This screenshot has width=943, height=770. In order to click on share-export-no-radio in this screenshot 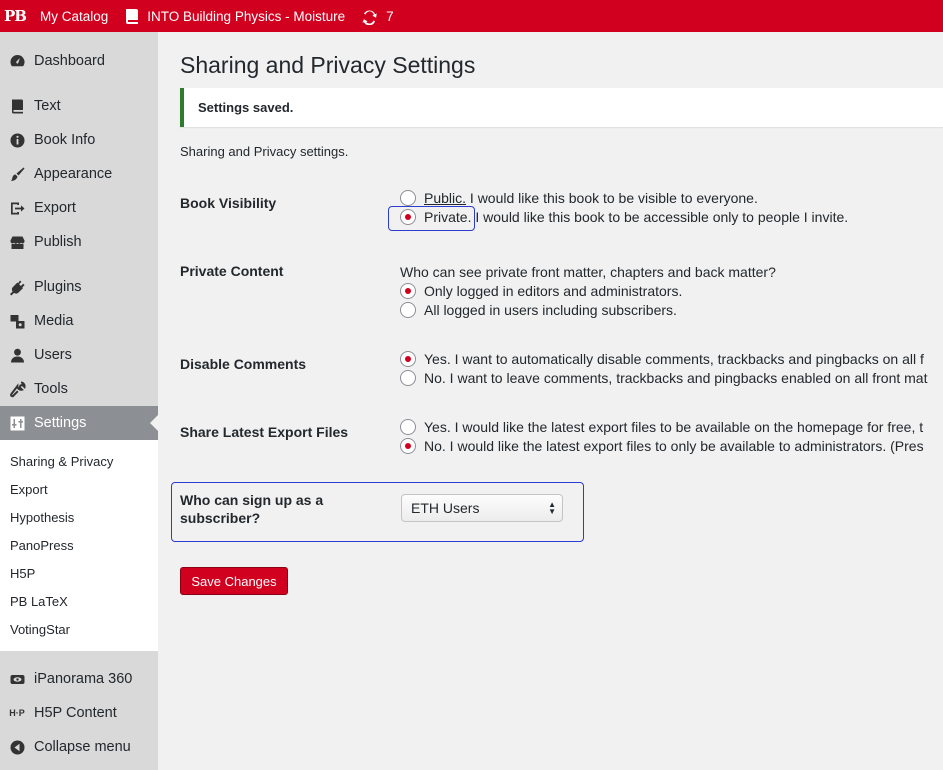, I will do `click(408, 446)`.